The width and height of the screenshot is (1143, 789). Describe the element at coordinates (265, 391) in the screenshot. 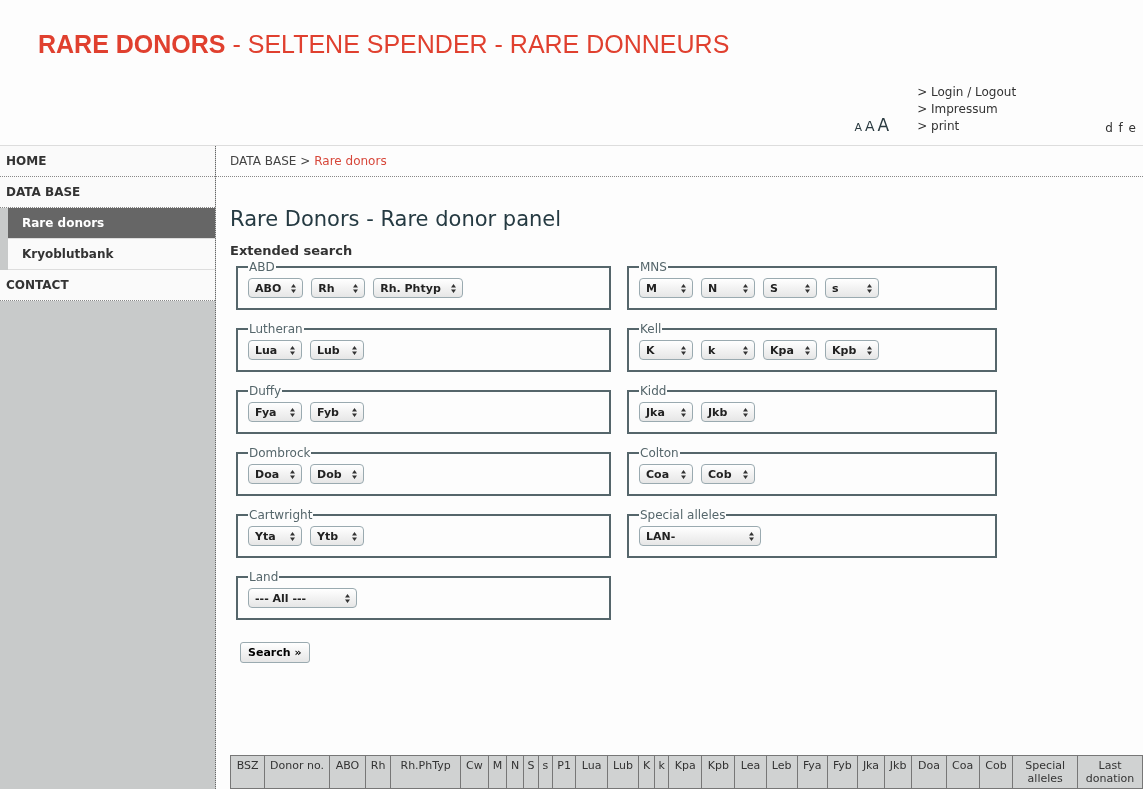

I see `group-legend: Duffy` at that location.